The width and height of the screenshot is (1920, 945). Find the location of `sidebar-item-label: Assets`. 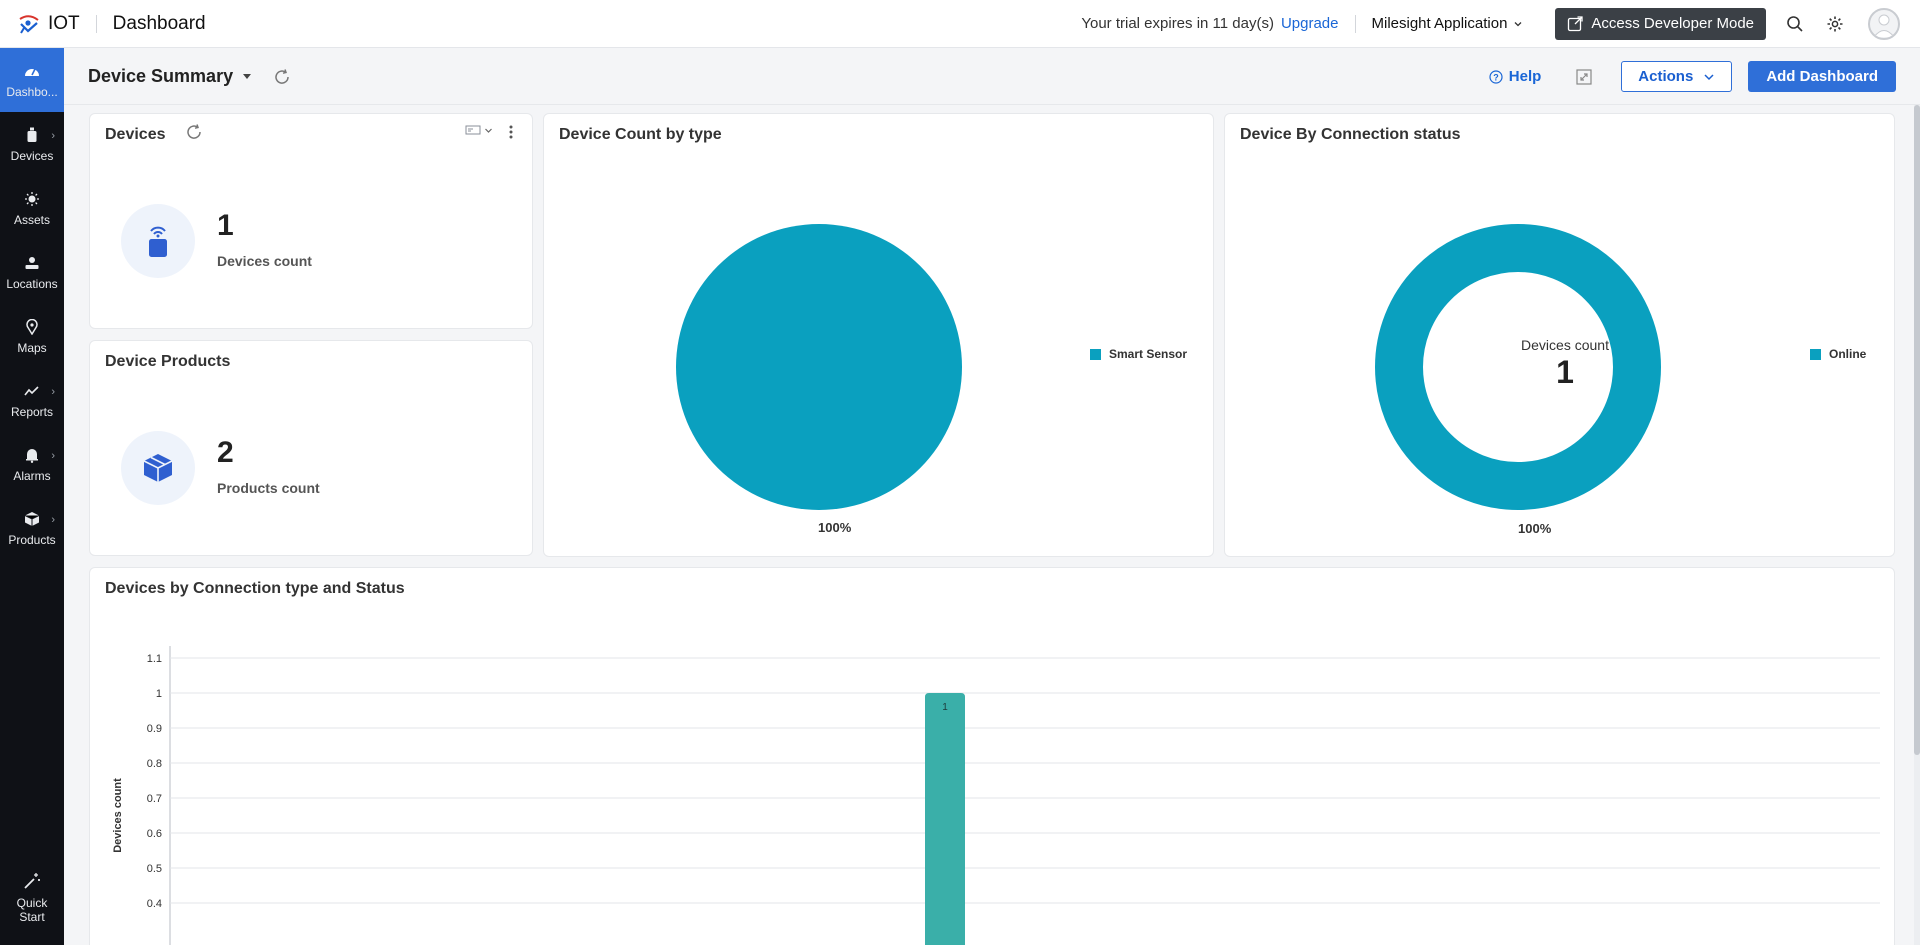

sidebar-item-label: Assets is located at coordinates (31, 219).